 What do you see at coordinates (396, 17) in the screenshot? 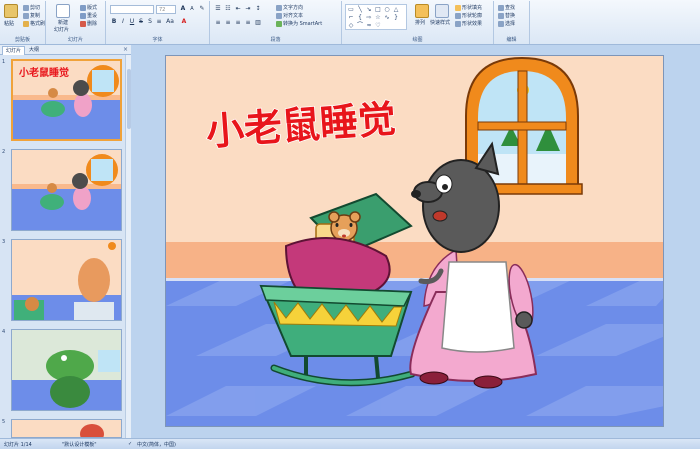
I see `brace-shape-icon: }` at bounding box center [396, 17].